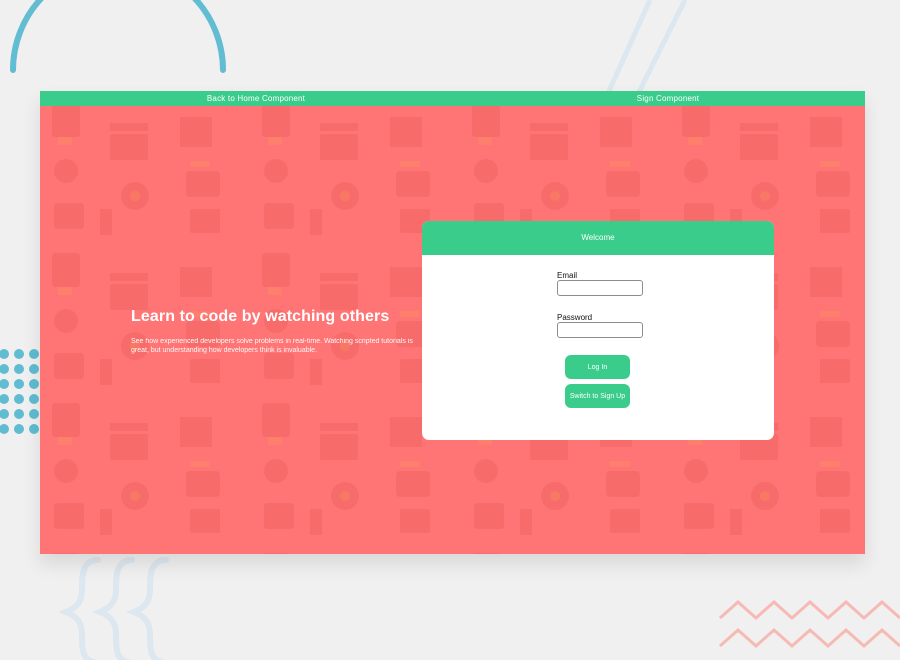 The height and width of the screenshot is (660, 900). I want to click on decorative-dot-grid, so click(19, 391).